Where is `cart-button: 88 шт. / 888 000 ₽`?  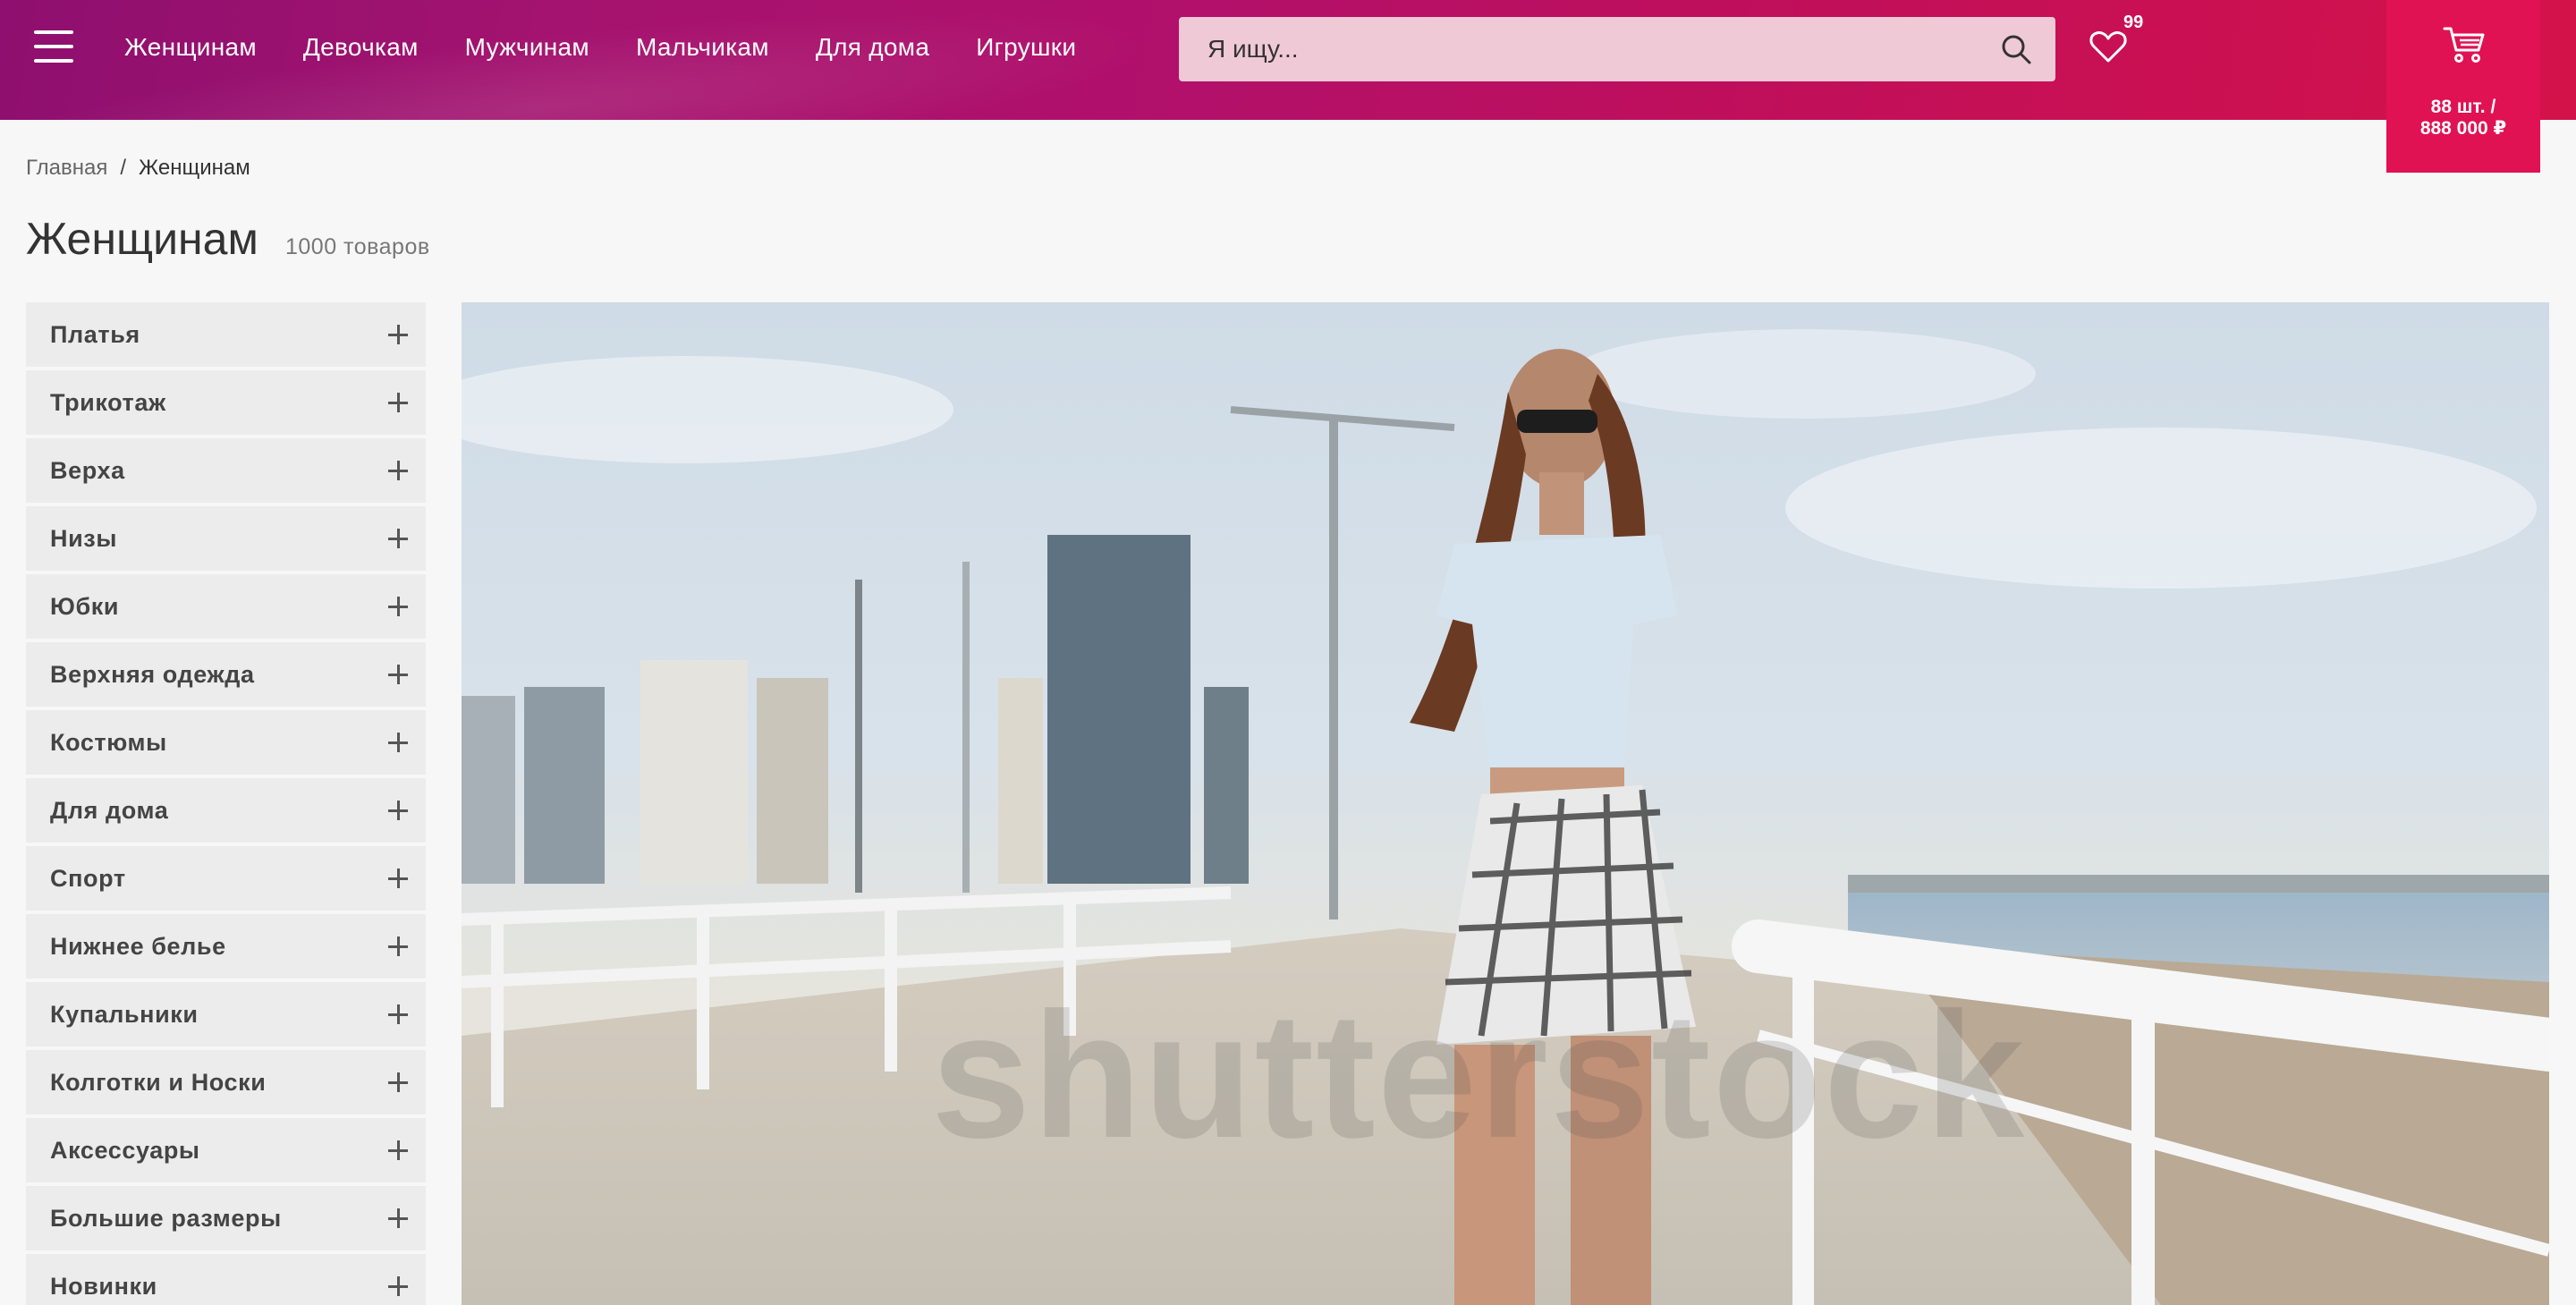
cart-button: 88 шт. / 888 000 ₽ is located at coordinates (2463, 86).